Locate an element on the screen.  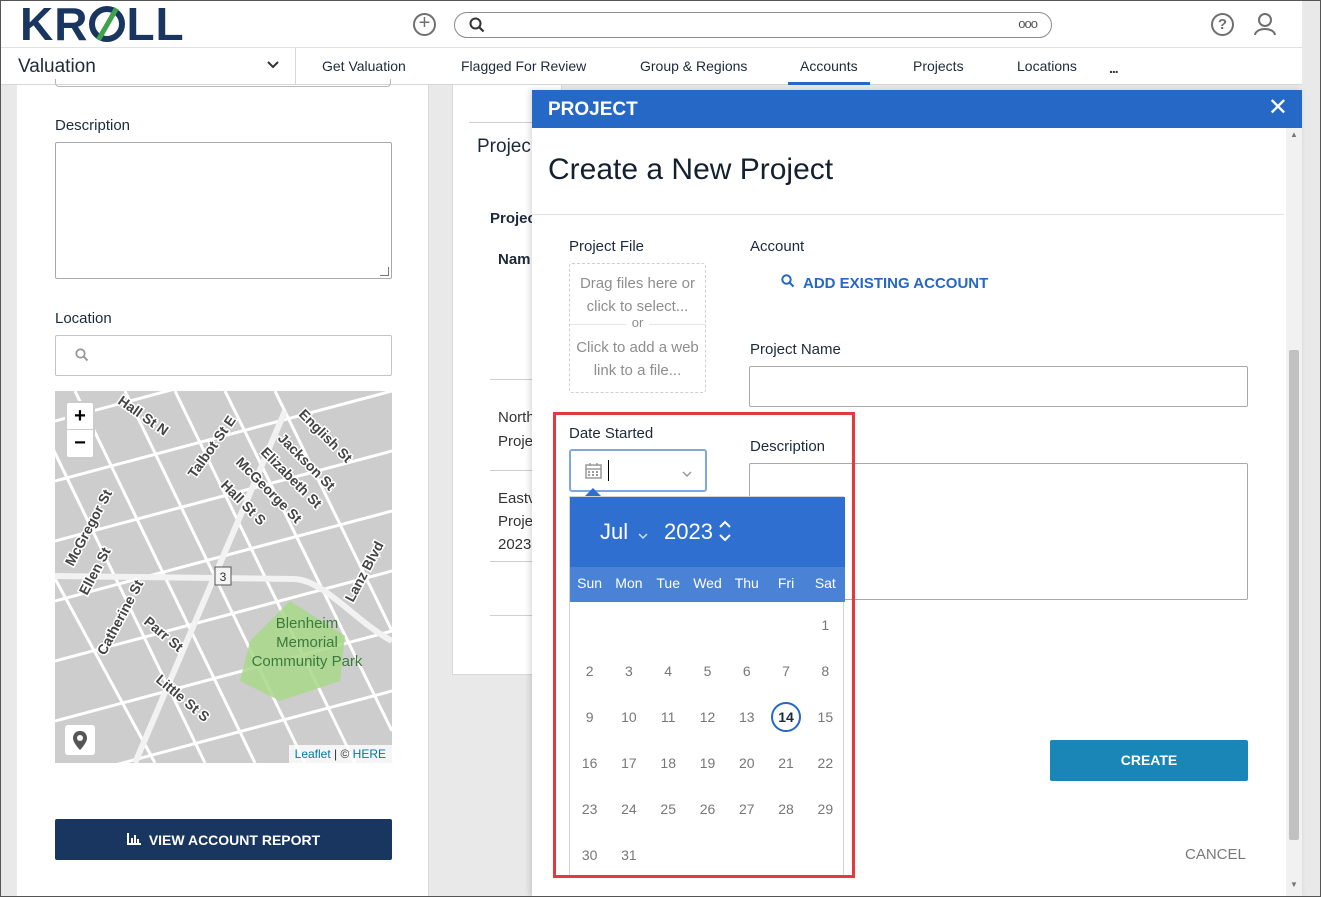
weekday-label: Sun is located at coordinates (590, 583).